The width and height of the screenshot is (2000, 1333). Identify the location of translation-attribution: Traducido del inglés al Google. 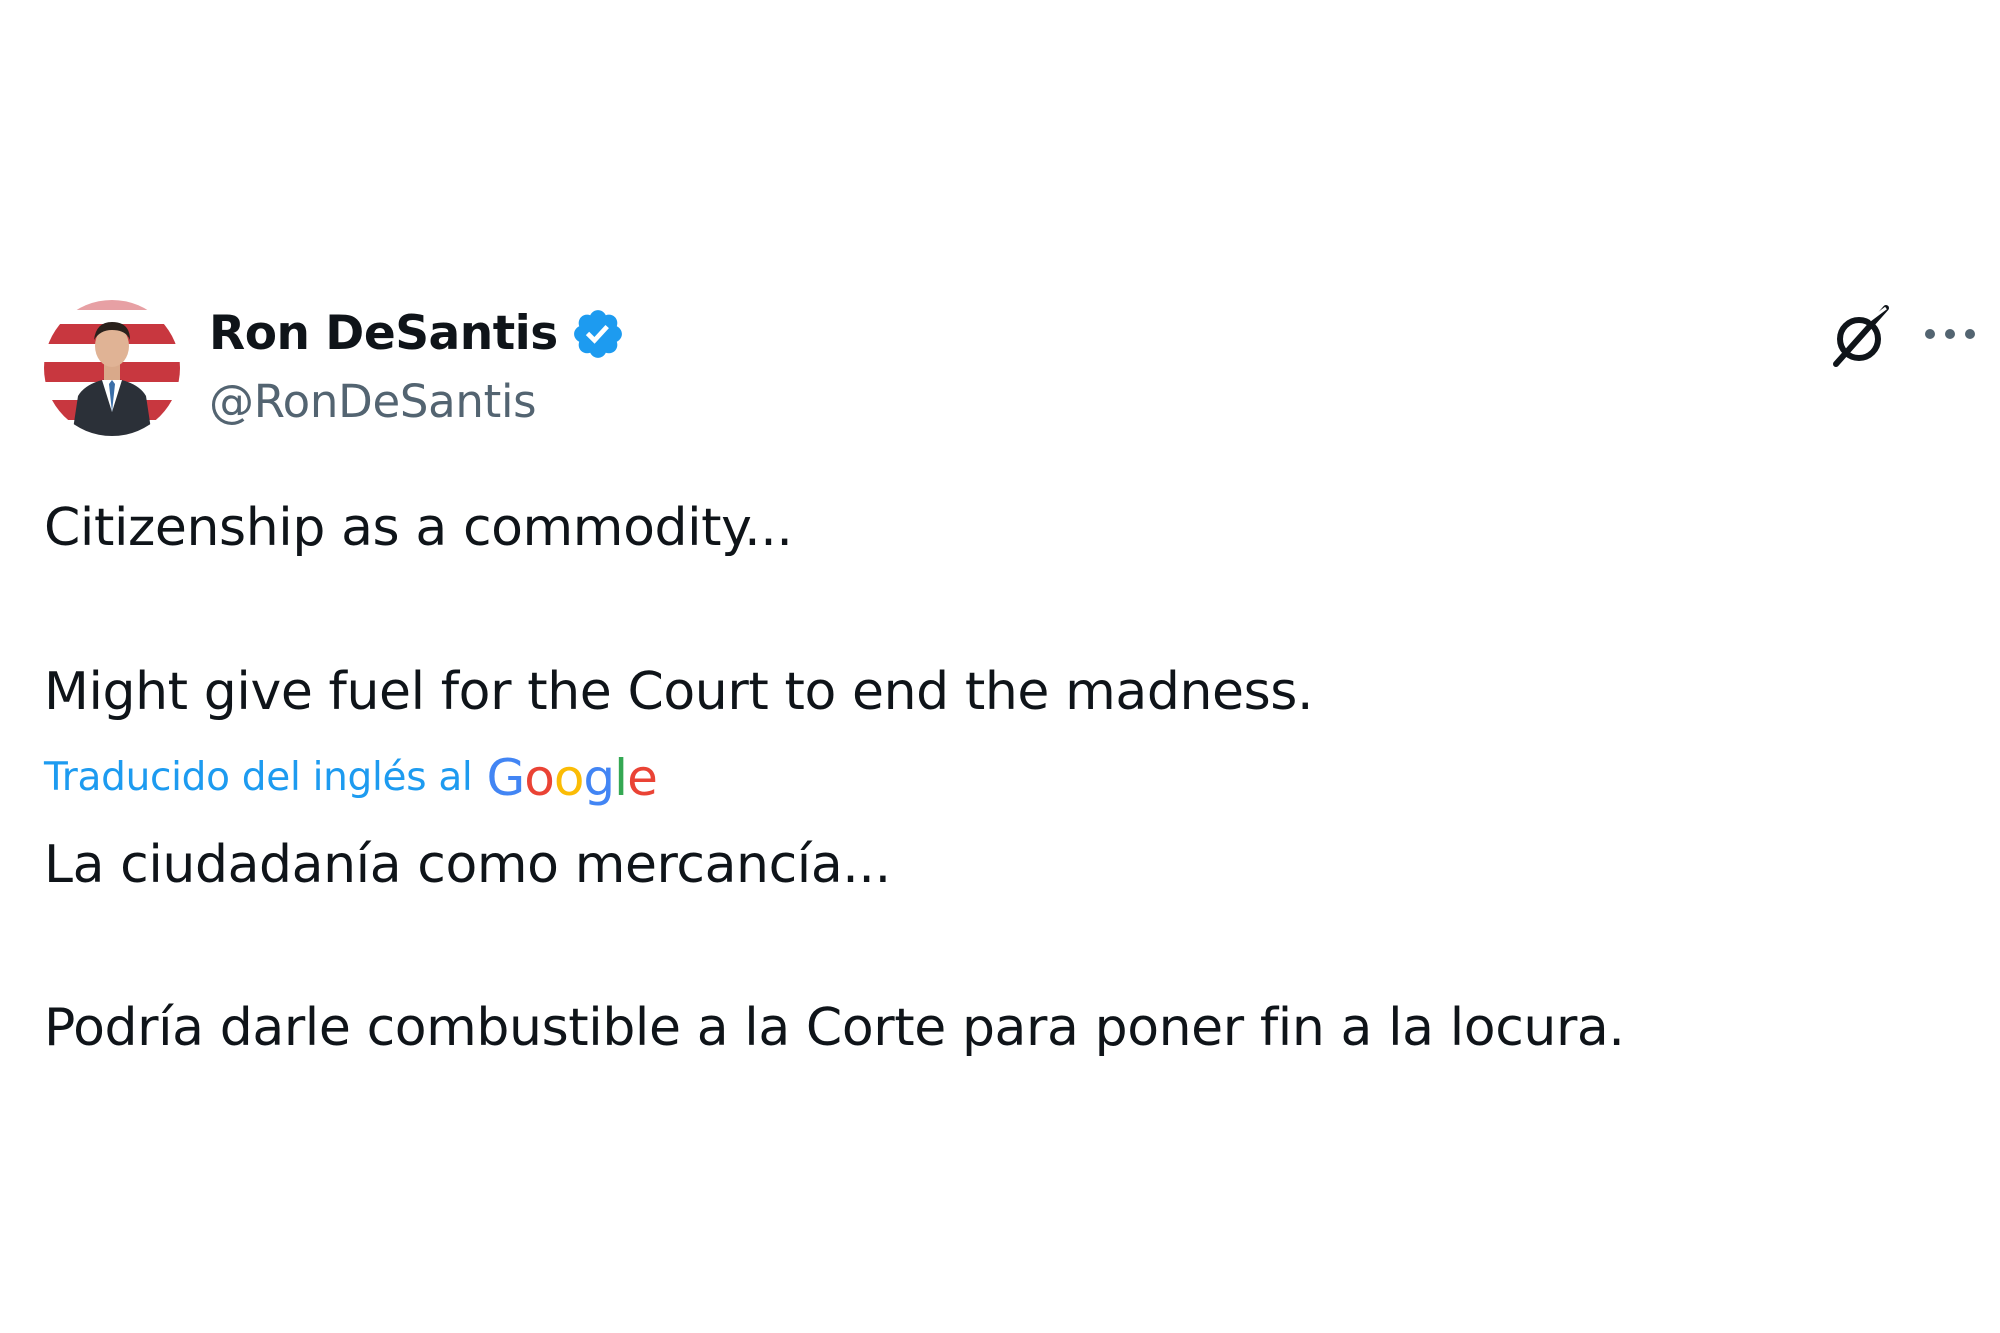
(351, 778).